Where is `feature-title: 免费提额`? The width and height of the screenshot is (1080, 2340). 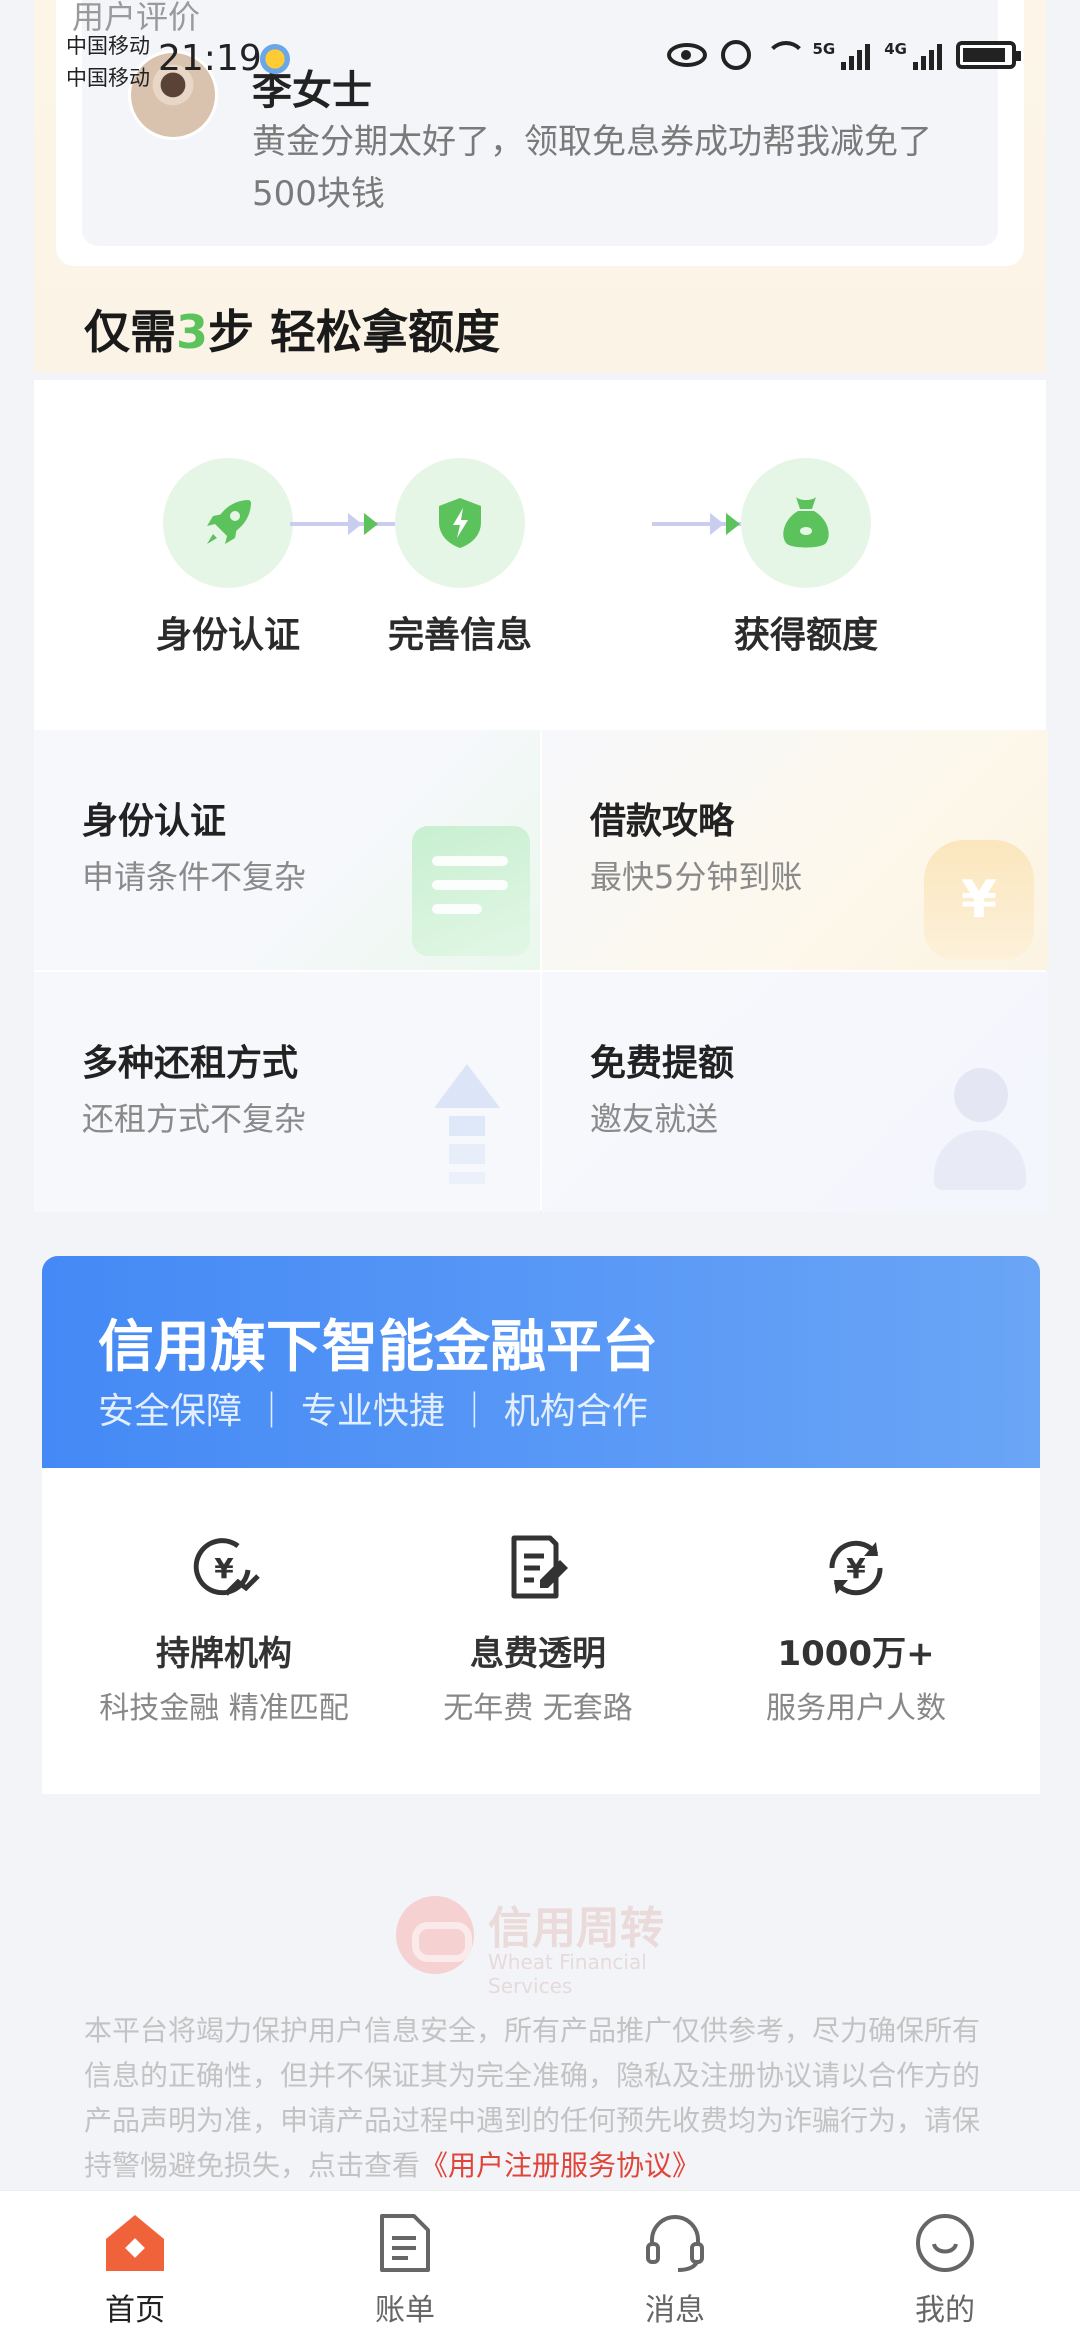 feature-title: 免费提额 is located at coordinates (662, 1063).